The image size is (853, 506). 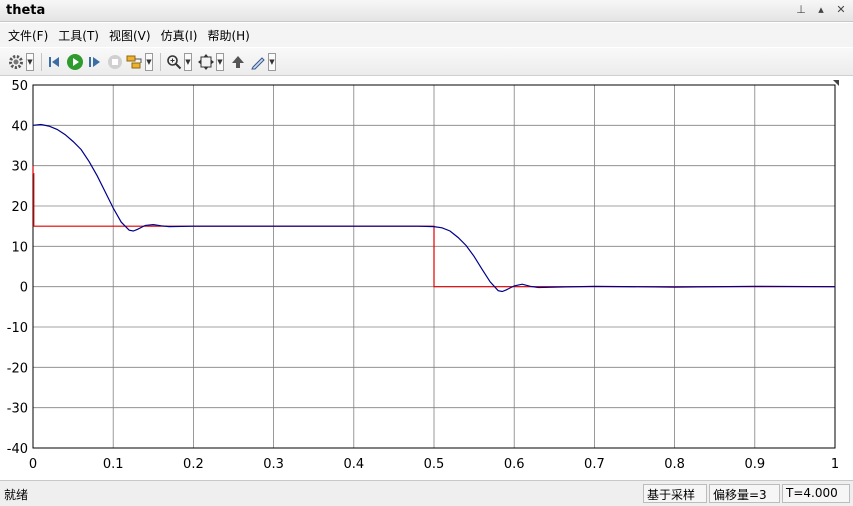 I want to click on pin-icon: ⊥, so click(x=801, y=10).